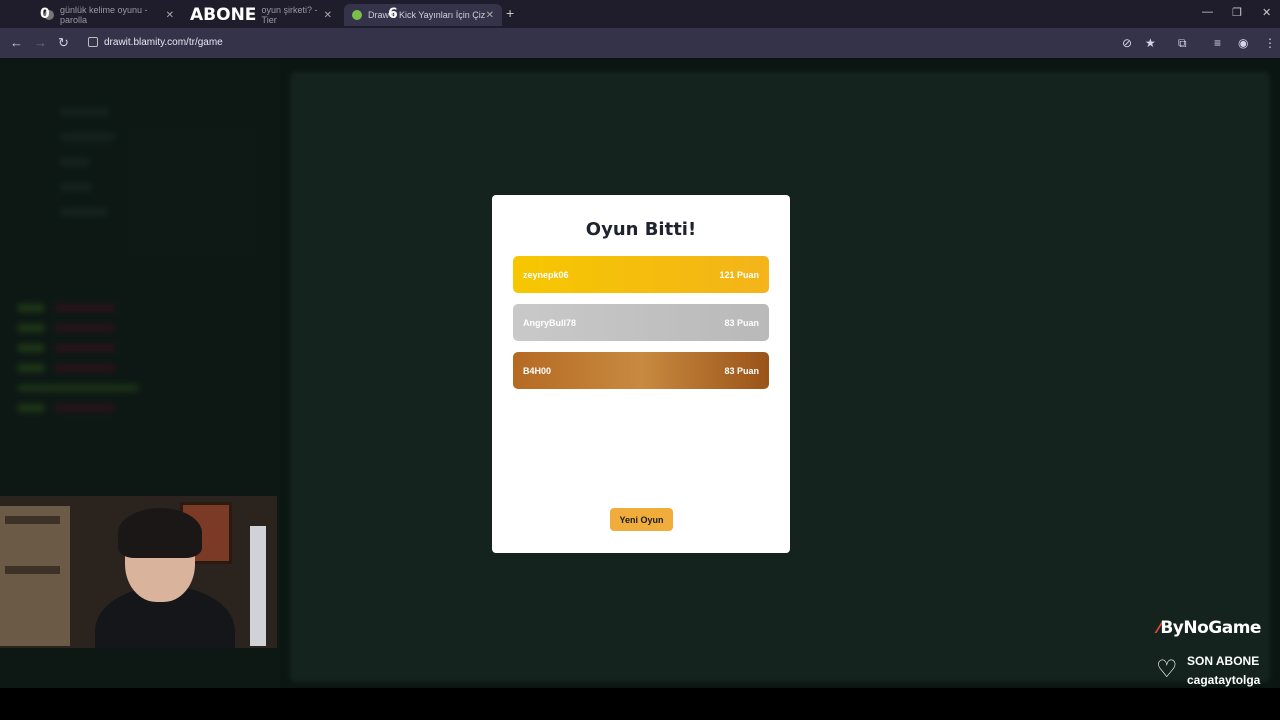 The width and height of the screenshot is (1280, 720). I want to click on eye-off-icon: ⊘, so click(1127, 43).